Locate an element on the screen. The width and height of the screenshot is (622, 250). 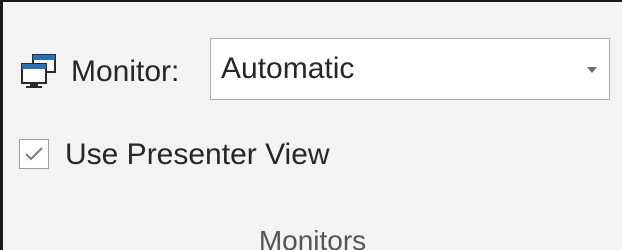
monitor-label: Monitor: is located at coordinates (125, 71).